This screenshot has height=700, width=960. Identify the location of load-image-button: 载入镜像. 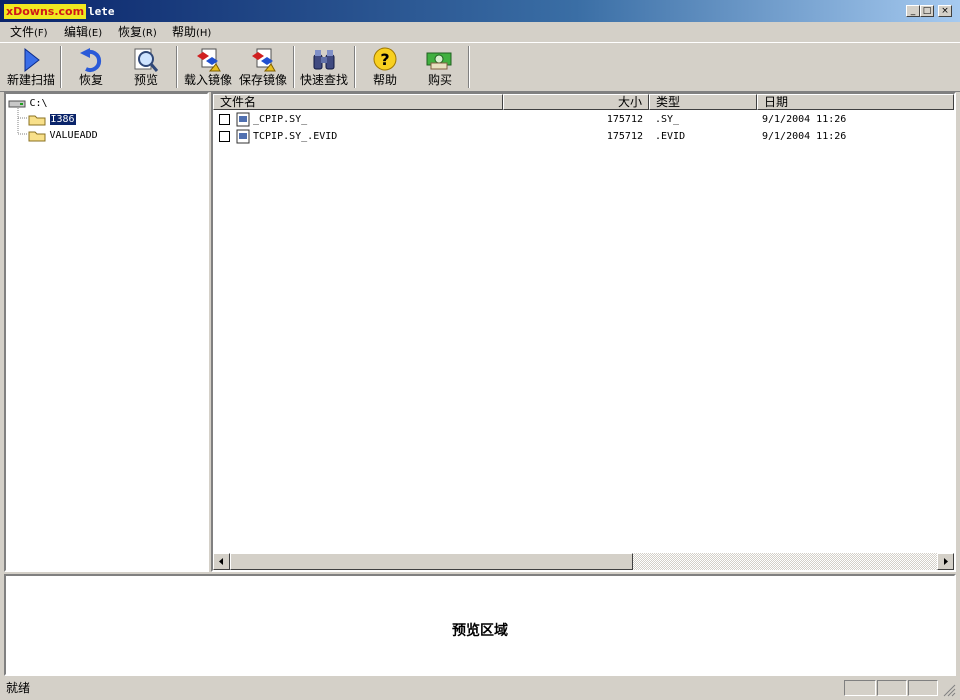
(208, 68).